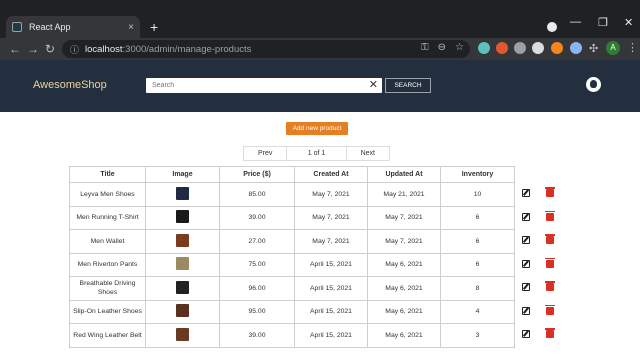 The width and height of the screenshot is (640, 360). I want to click on restore-button: ❐, so click(603, 22).